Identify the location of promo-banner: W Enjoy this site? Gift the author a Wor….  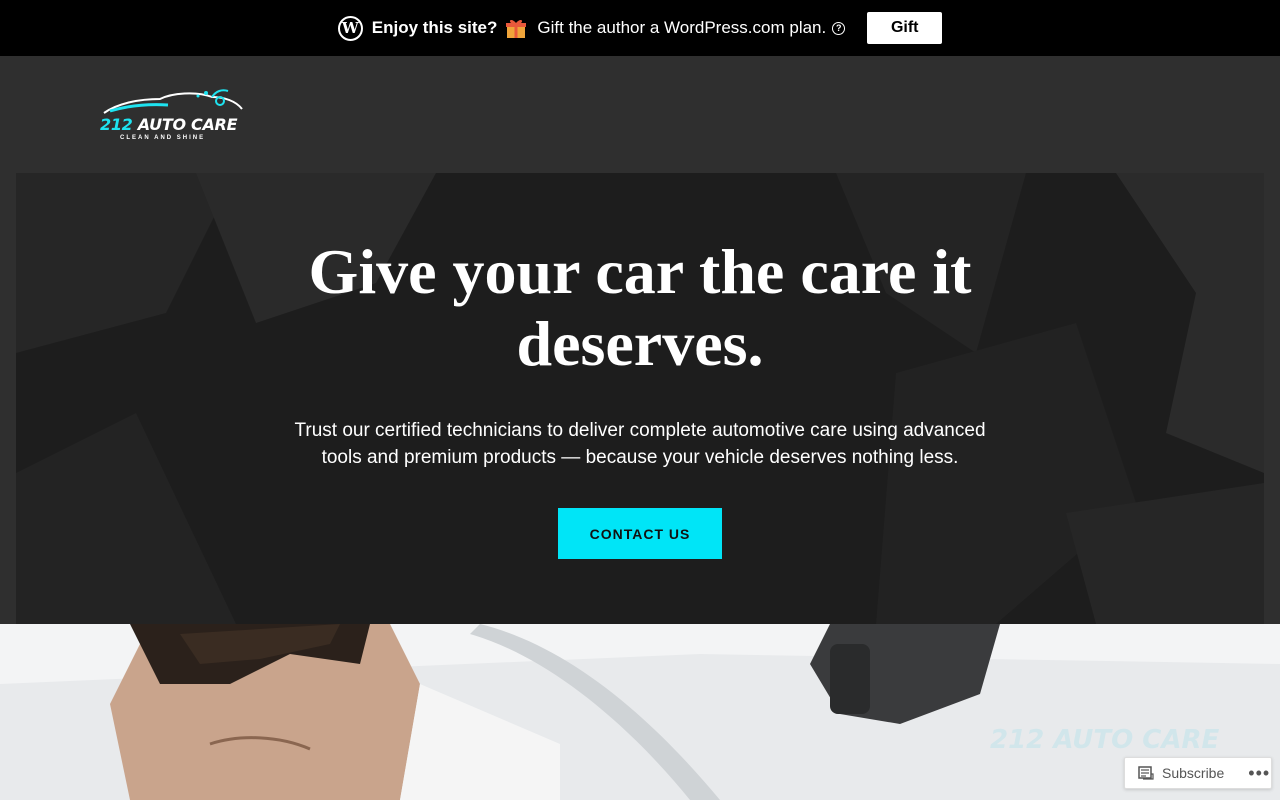
(640, 28).